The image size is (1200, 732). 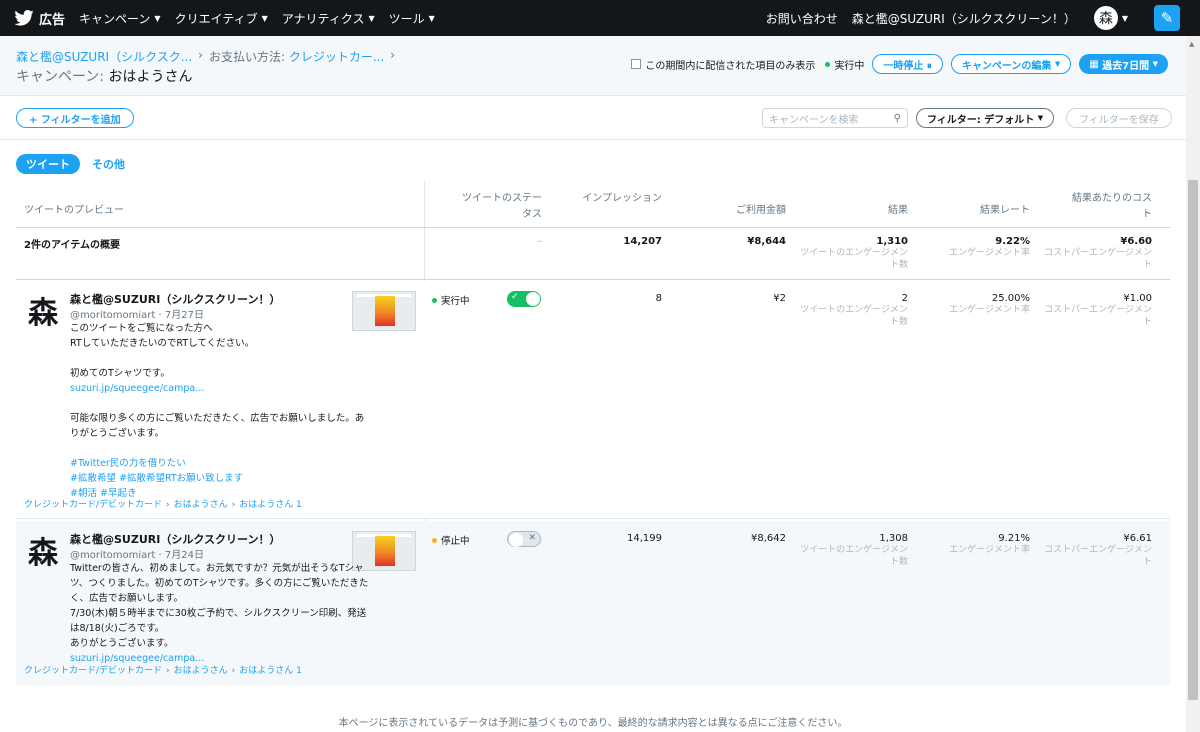 What do you see at coordinates (849, 66) in the screenshot?
I see `campaign-status-label: 実行中` at bounding box center [849, 66].